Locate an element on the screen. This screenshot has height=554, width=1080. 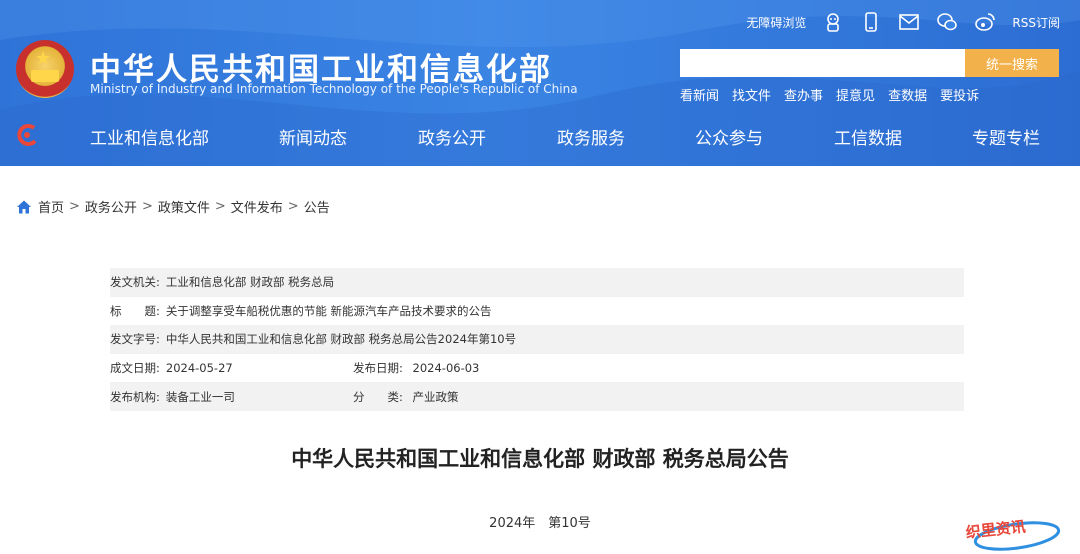
meta-label: 发布机构: is located at coordinates (135, 396).